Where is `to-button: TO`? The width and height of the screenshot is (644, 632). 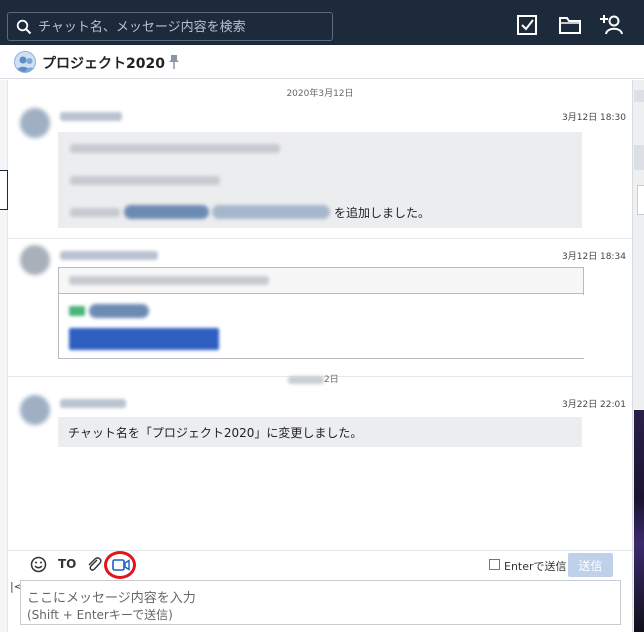 to-button: TO is located at coordinates (67, 564).